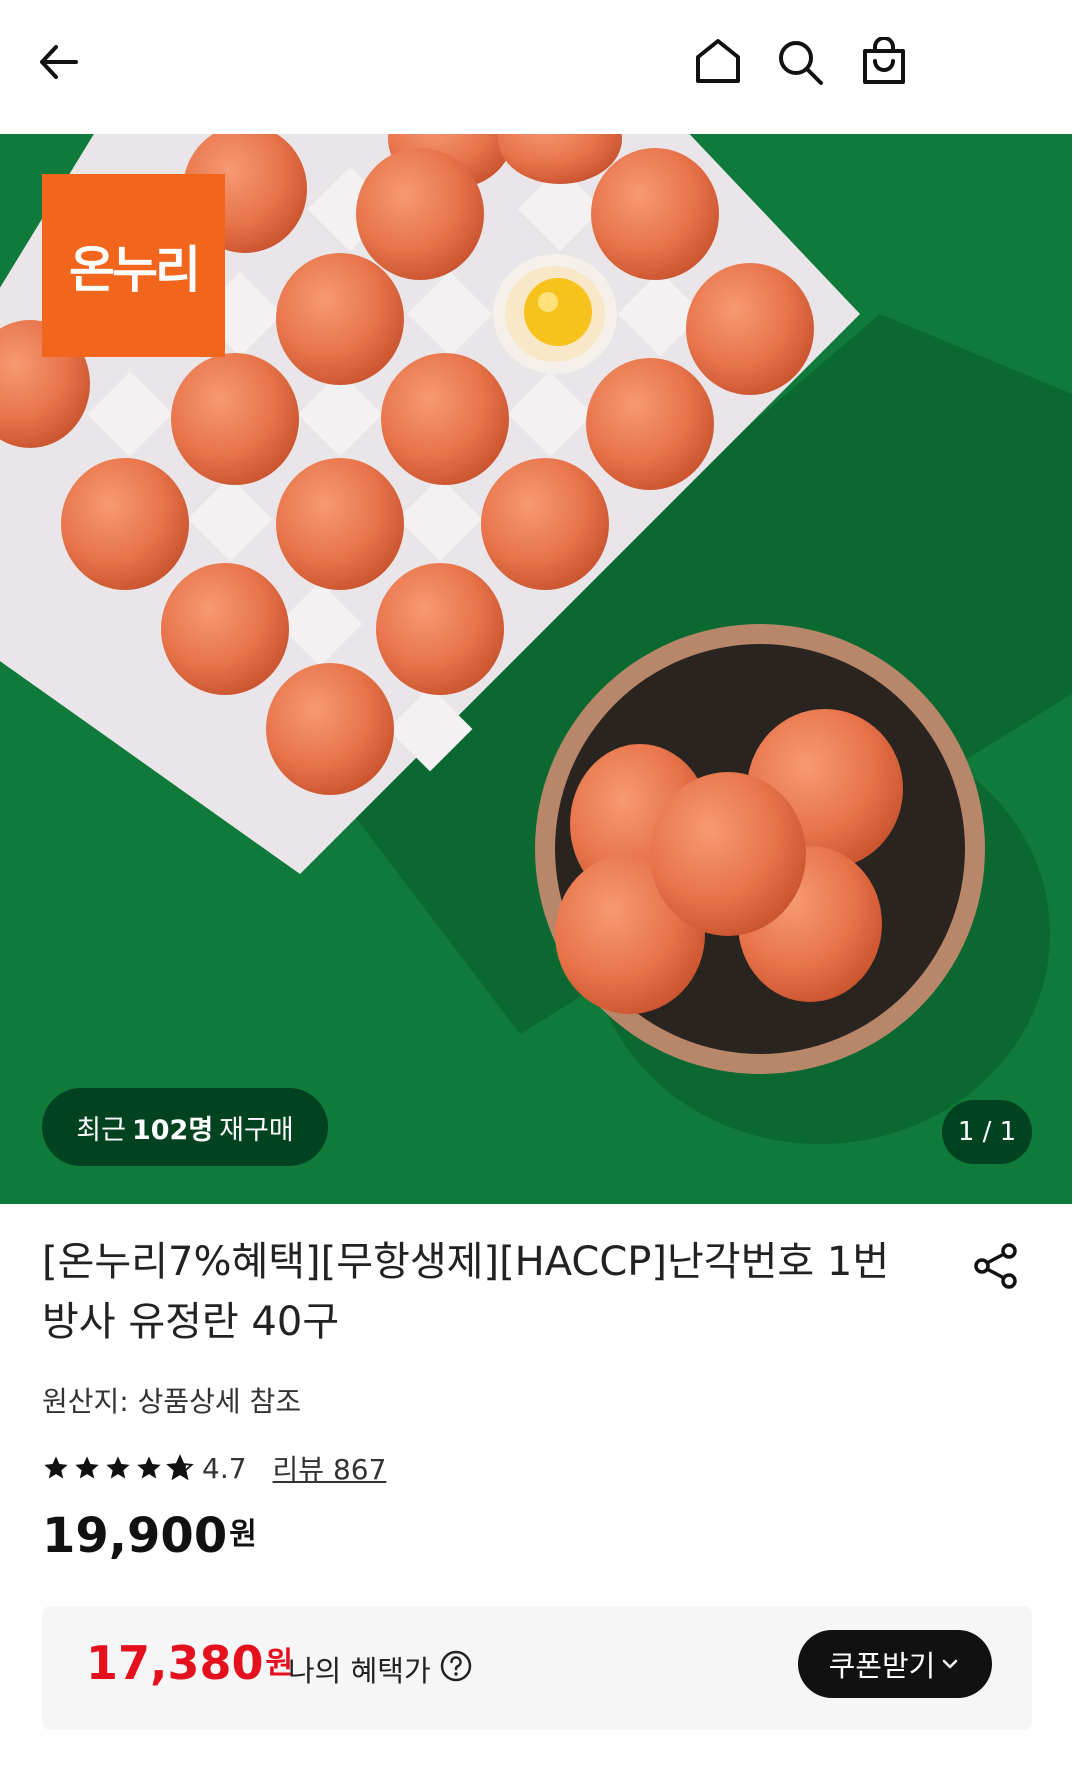 Image resolution: width=1080 pixels, height=1774 pixels. I want to click on product-price: 19,900원, so click(149, 1536).